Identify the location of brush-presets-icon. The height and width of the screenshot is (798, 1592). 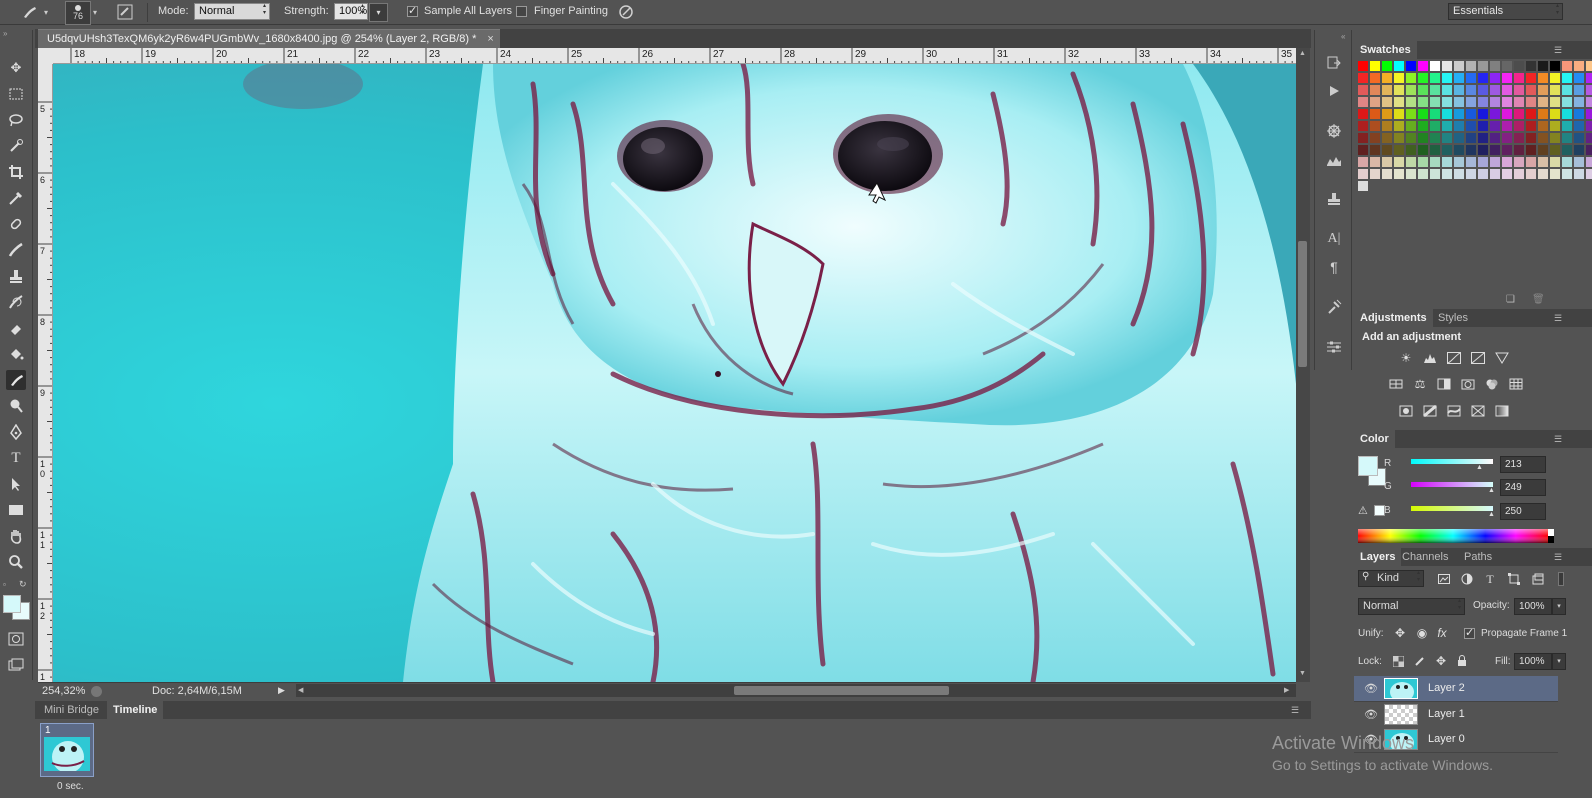
(1334, 131).